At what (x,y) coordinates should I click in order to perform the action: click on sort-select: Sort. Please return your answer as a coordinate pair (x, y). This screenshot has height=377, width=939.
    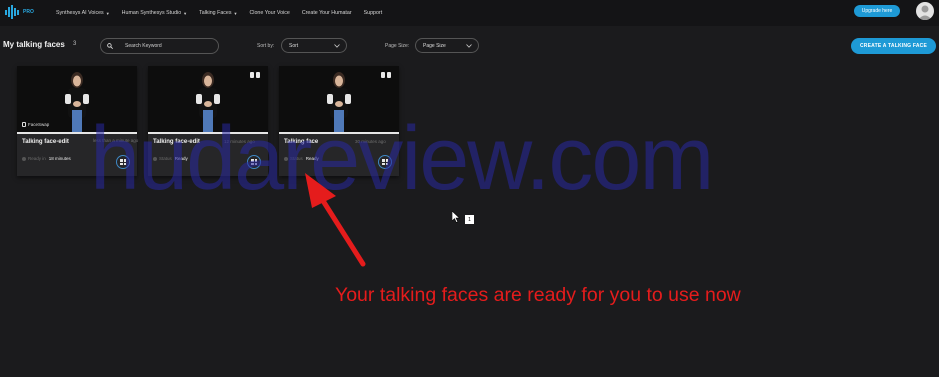
    Looking at the image, I should click on (314, 45).